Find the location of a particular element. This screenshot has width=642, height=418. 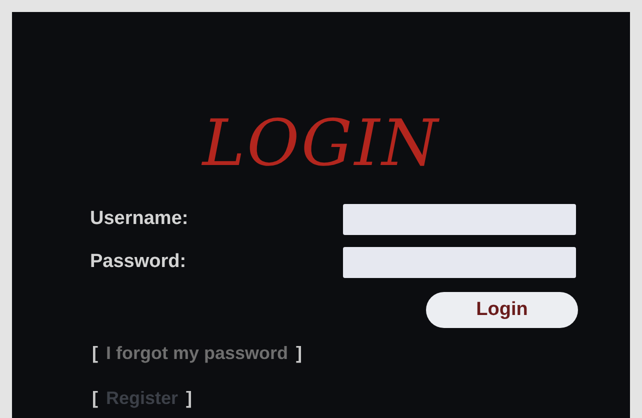

login-button: Login is located at coordinates (502, 310).